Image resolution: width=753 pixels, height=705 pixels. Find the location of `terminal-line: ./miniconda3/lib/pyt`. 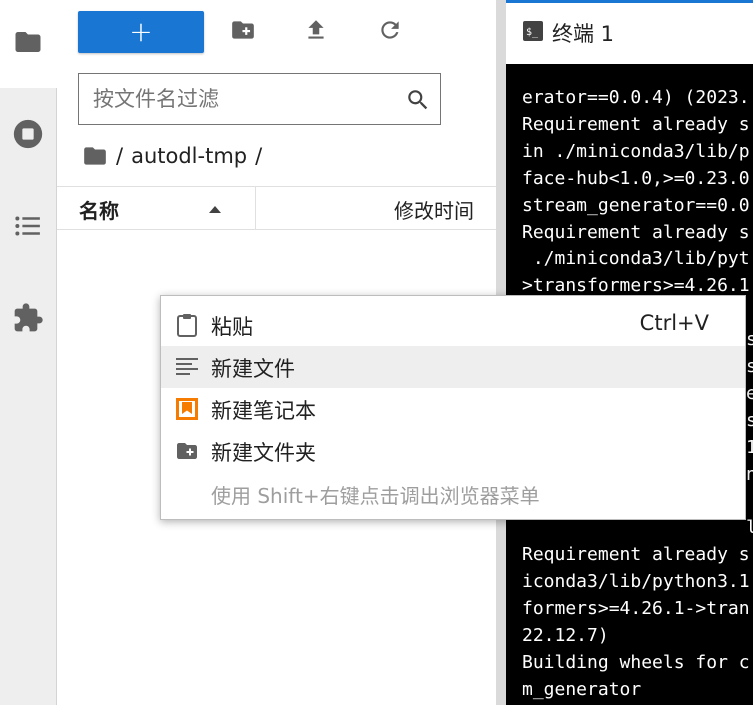

terminal-line: ./miniconda3/lib/pyt is located at coordinates (636, 259).